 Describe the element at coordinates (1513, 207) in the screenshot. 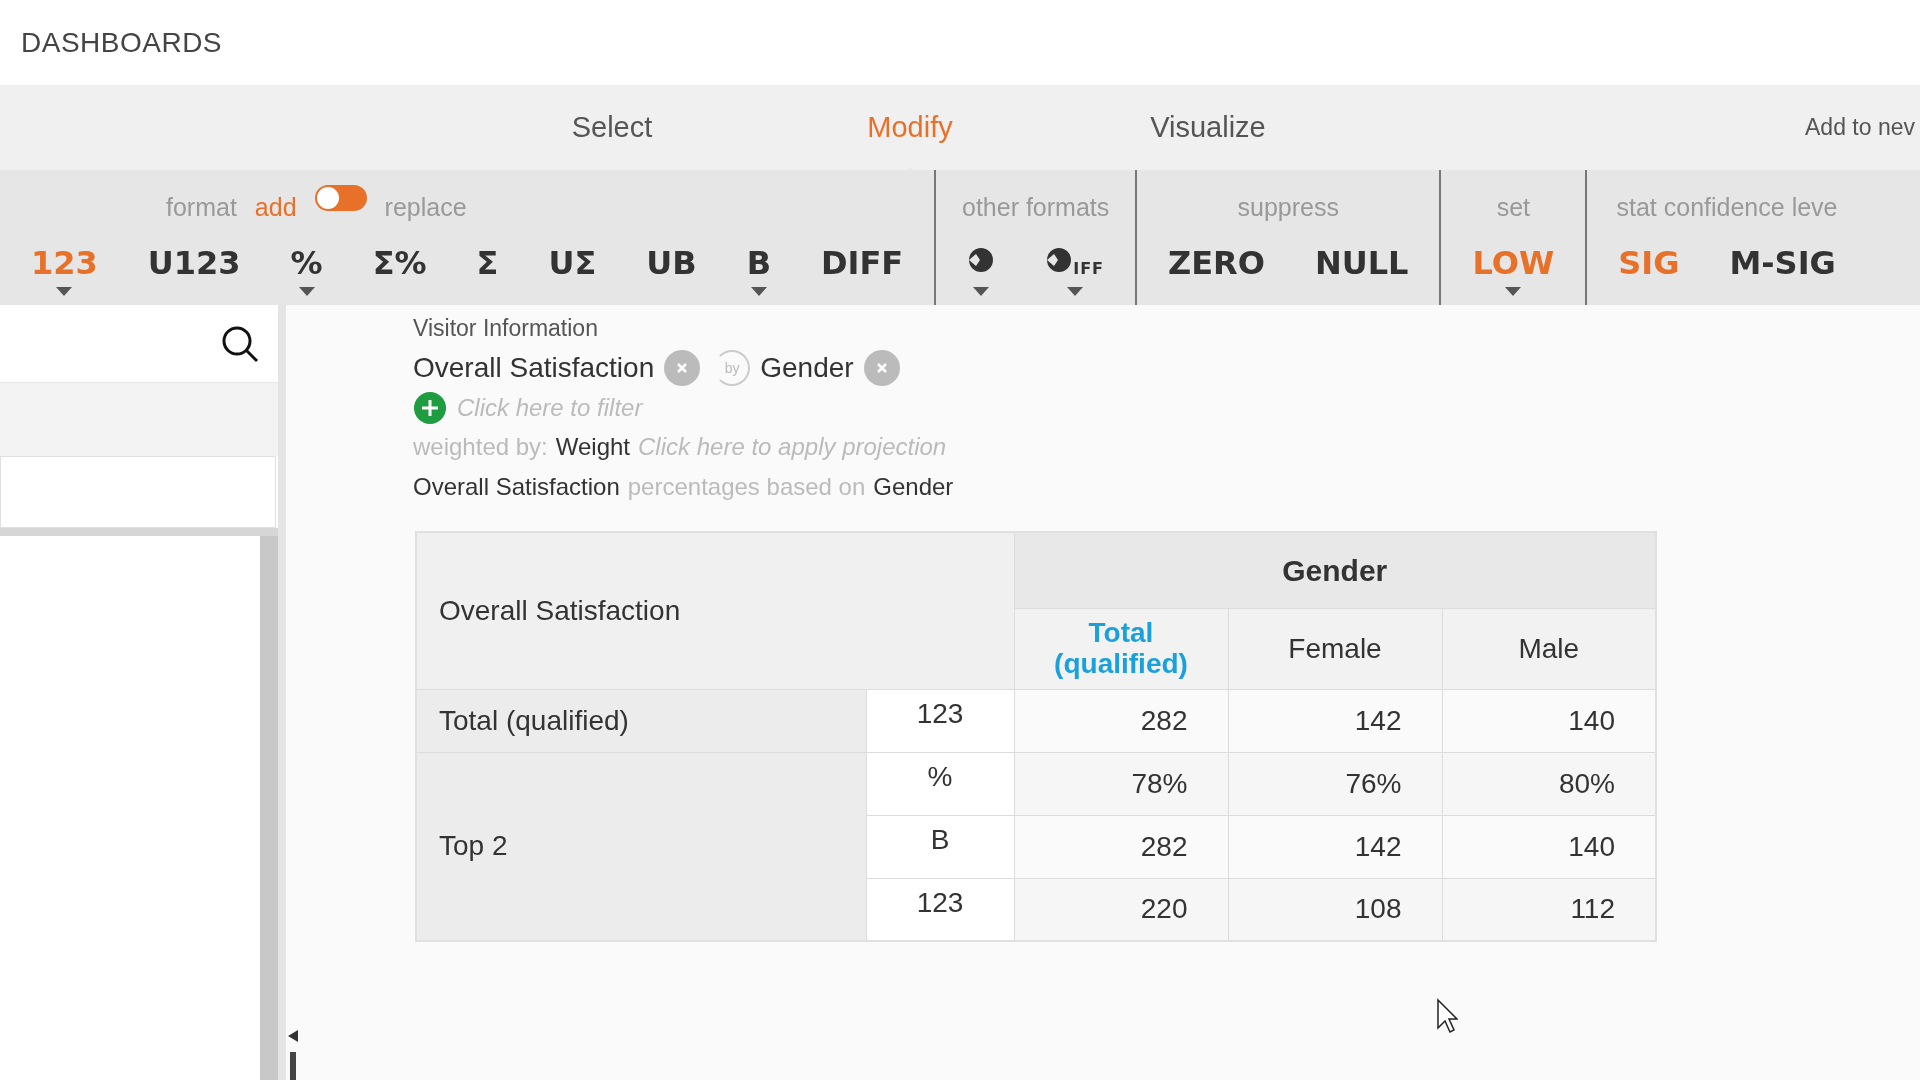

I see `group-label: set` at that location.